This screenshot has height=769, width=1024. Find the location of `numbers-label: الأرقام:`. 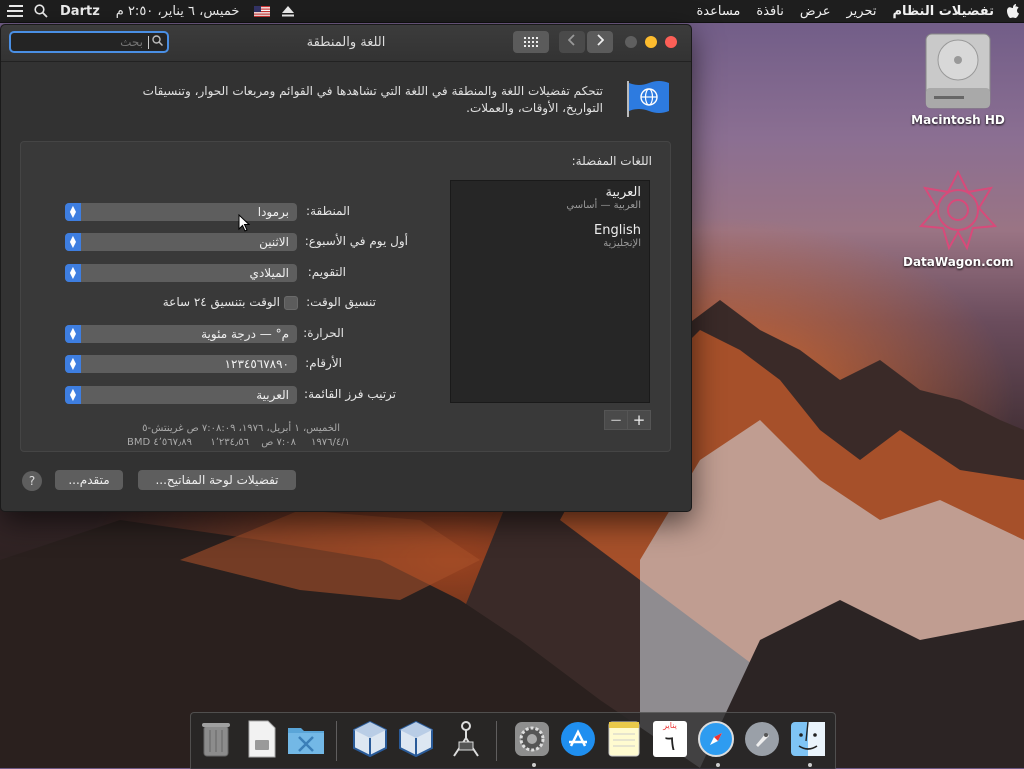

numbers-label: الأرقام: is located at coordinates (323, 363).